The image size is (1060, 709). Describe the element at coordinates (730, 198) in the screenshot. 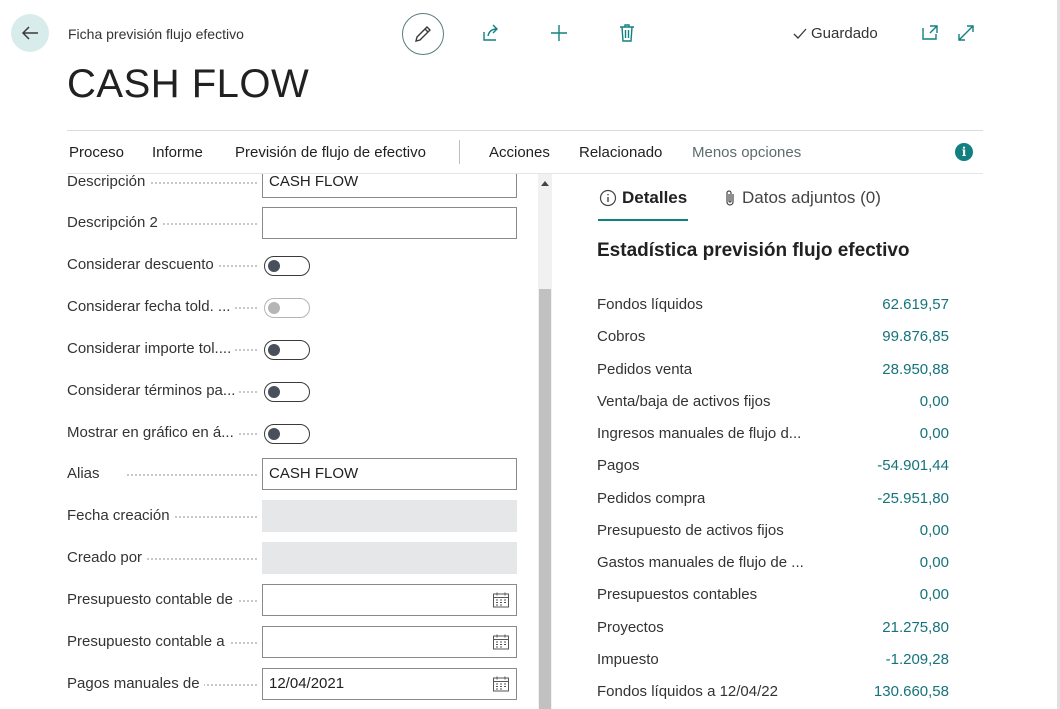

I see `paperclip-icon` at that location.